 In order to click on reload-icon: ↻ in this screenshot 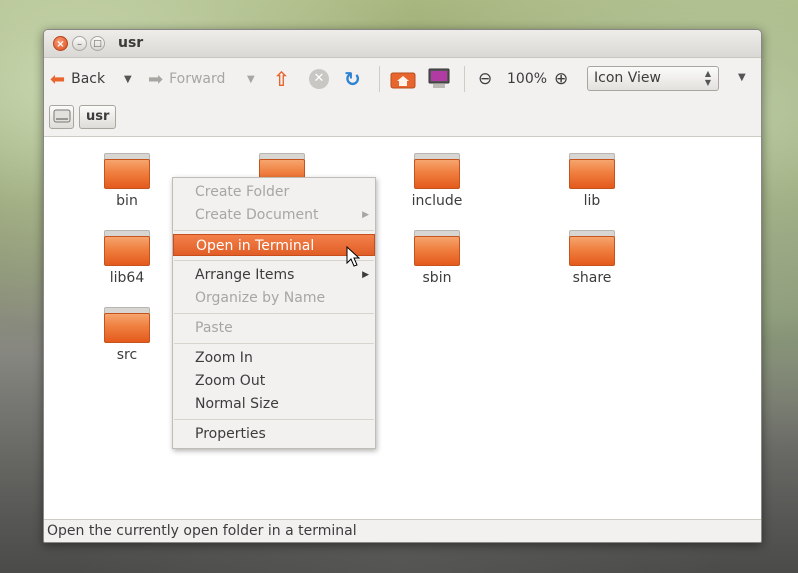, I will do `click(352, 79)`.